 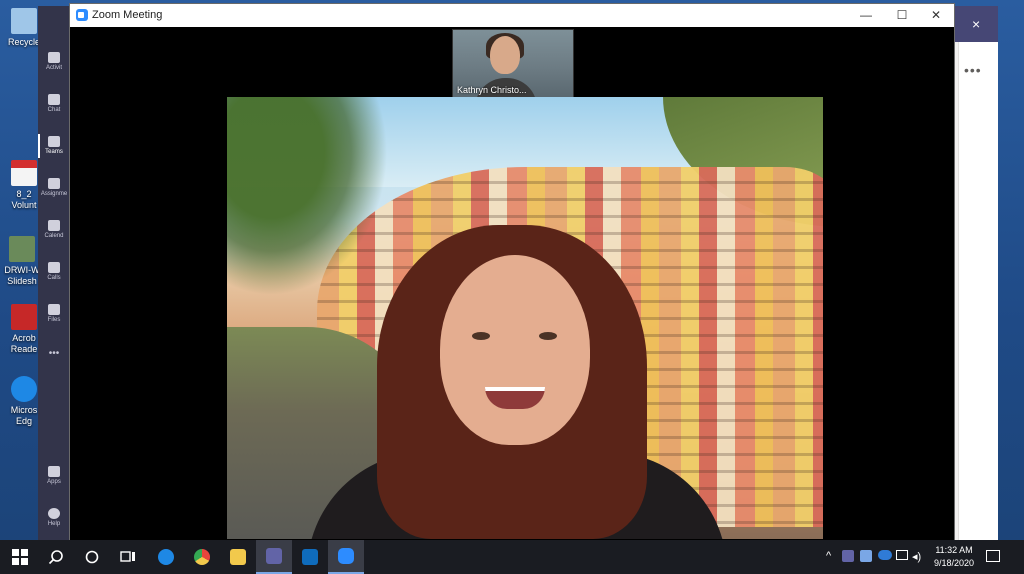 I want to click on teams-right-panel, so click(x=978, y=291).